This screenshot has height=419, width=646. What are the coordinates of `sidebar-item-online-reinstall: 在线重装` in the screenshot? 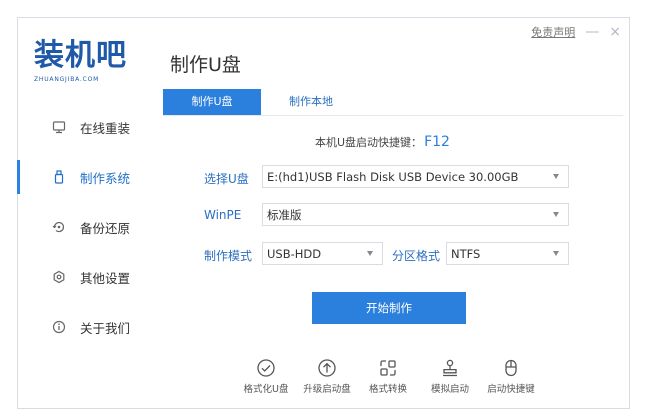 It's located at (85, 127).